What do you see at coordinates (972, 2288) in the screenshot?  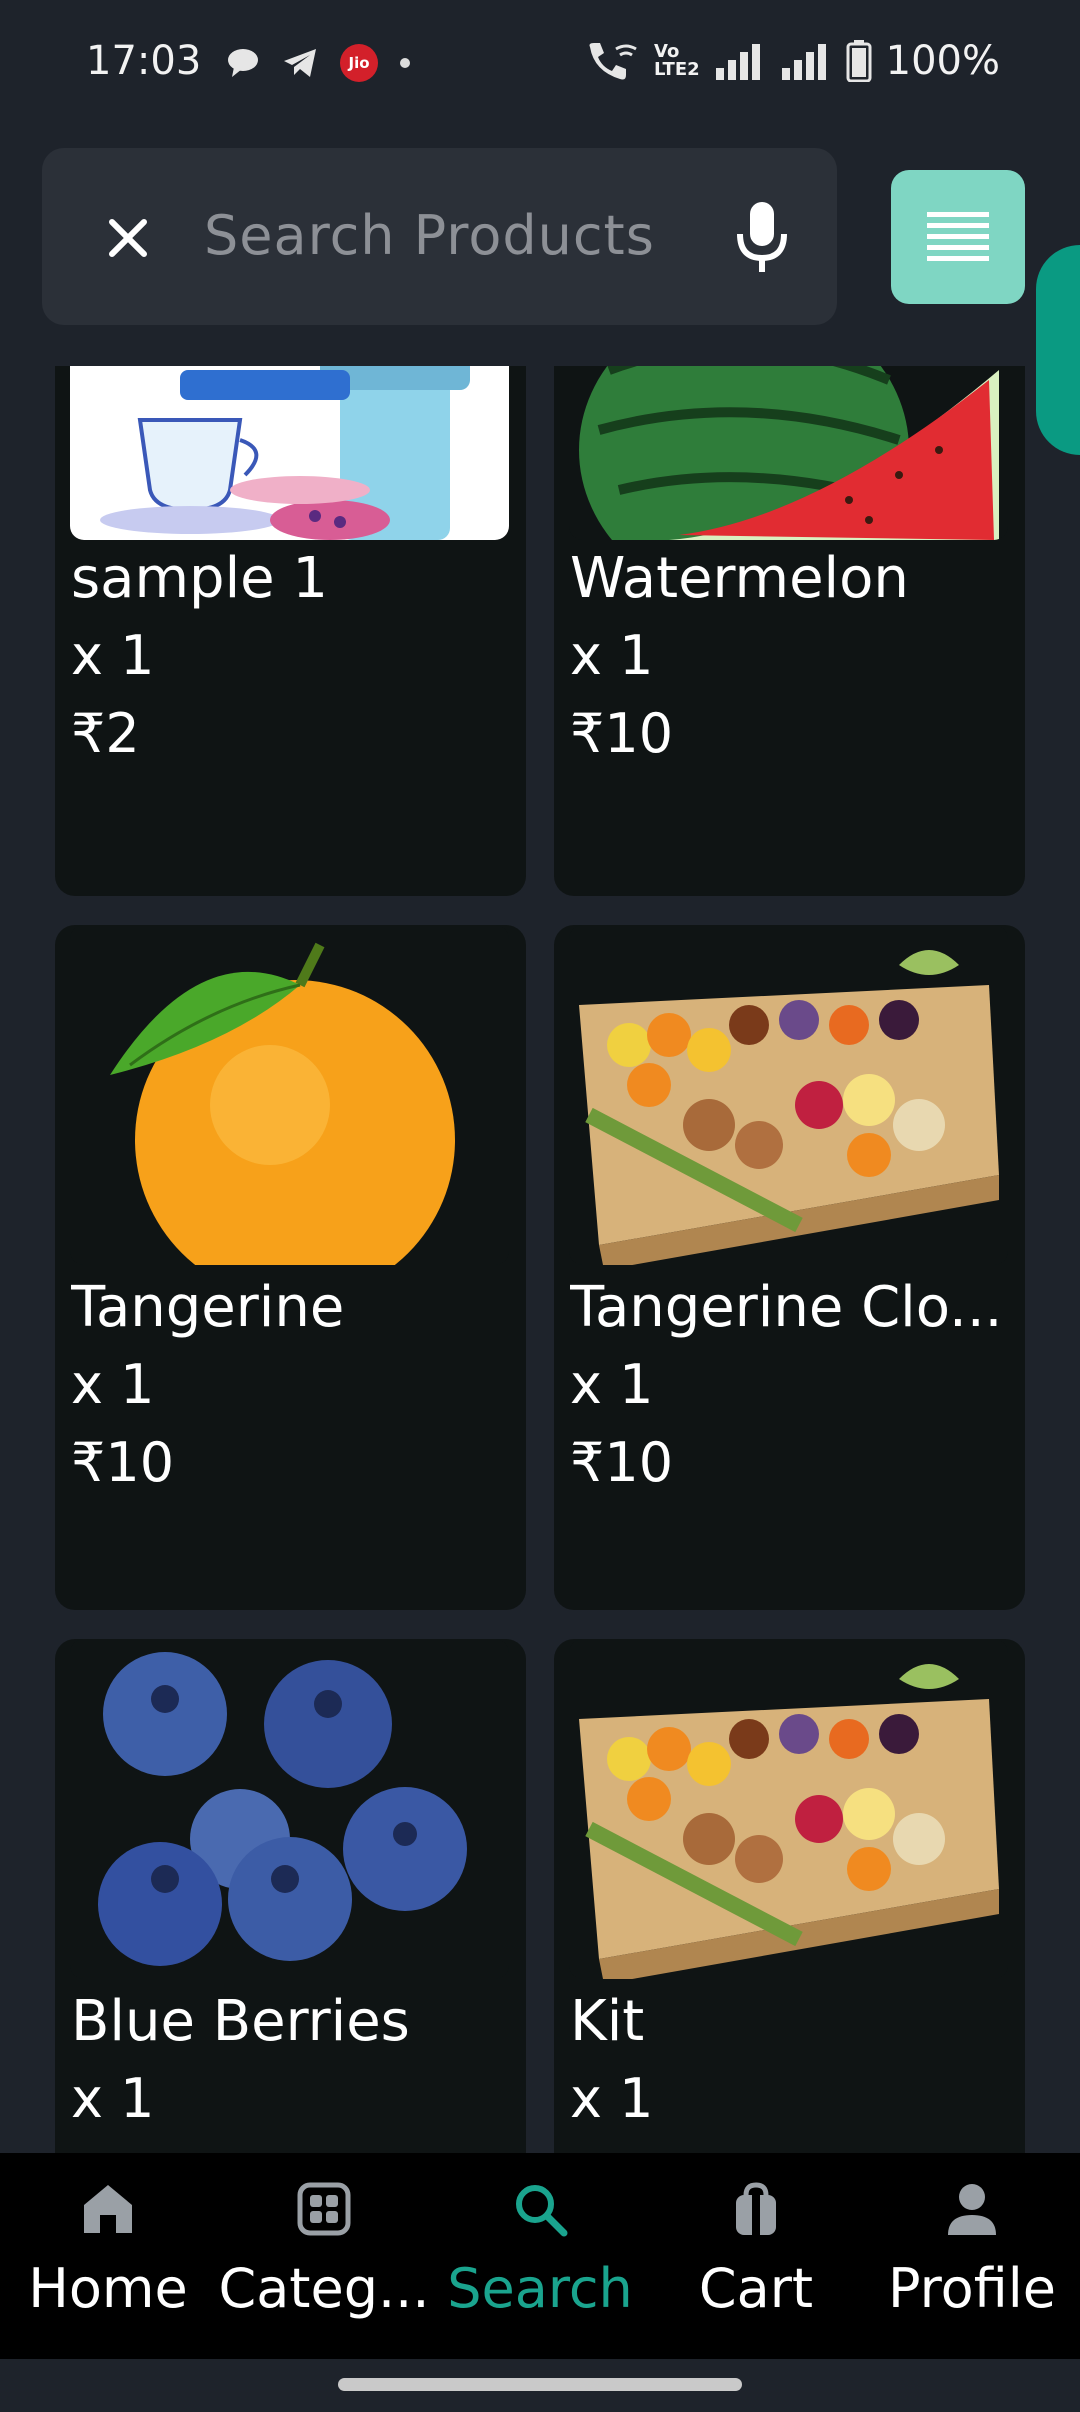 I see `nav-label: Profile` at bounding box center [972, 2288].